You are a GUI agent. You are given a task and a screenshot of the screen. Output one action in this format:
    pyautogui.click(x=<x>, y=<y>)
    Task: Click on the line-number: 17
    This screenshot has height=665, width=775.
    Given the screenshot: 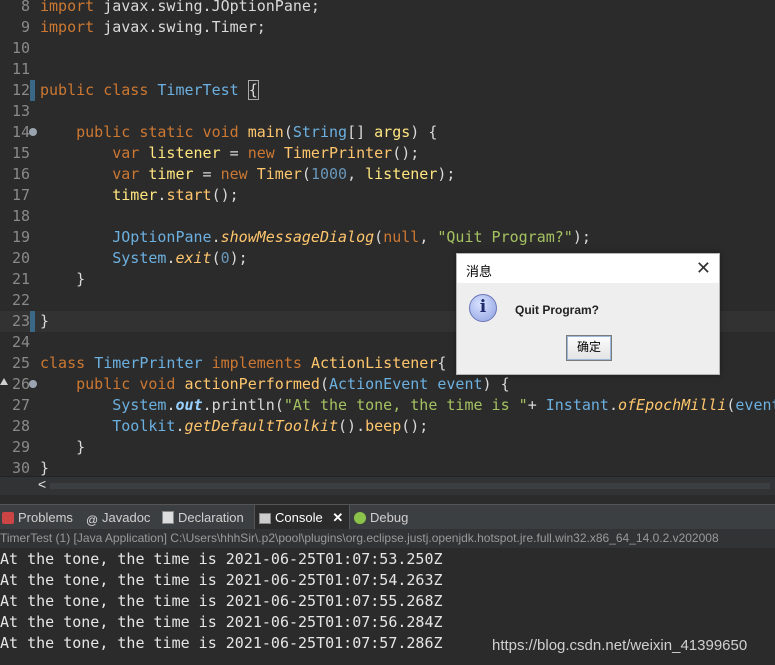 What is the action you would take?
    pyautogui.click(x=20, y=195)
    